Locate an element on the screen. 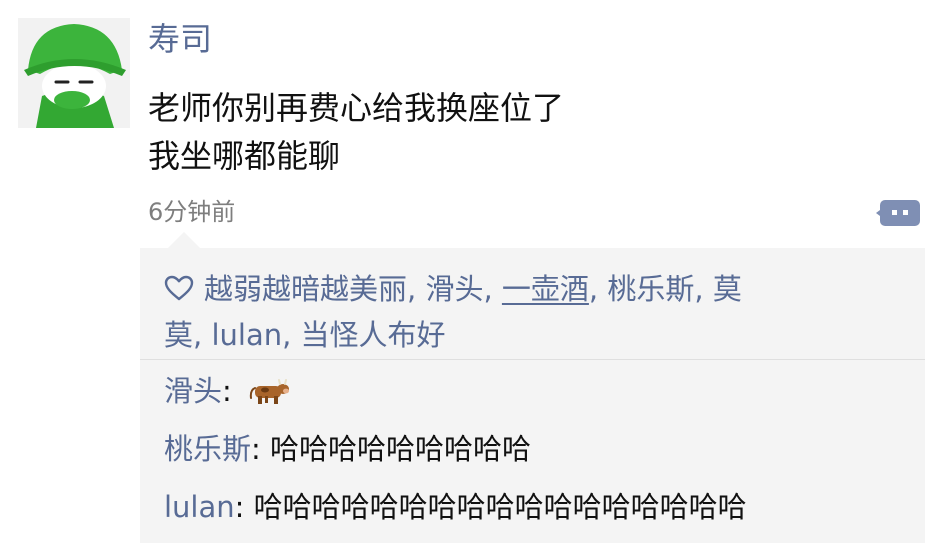  likes-list: 越弱越暗越美丽, 滑头, 一壶酒, 桃乐斯, 莫 莫, lulan, 当怪人布好 is located at coordinates (538, 312).